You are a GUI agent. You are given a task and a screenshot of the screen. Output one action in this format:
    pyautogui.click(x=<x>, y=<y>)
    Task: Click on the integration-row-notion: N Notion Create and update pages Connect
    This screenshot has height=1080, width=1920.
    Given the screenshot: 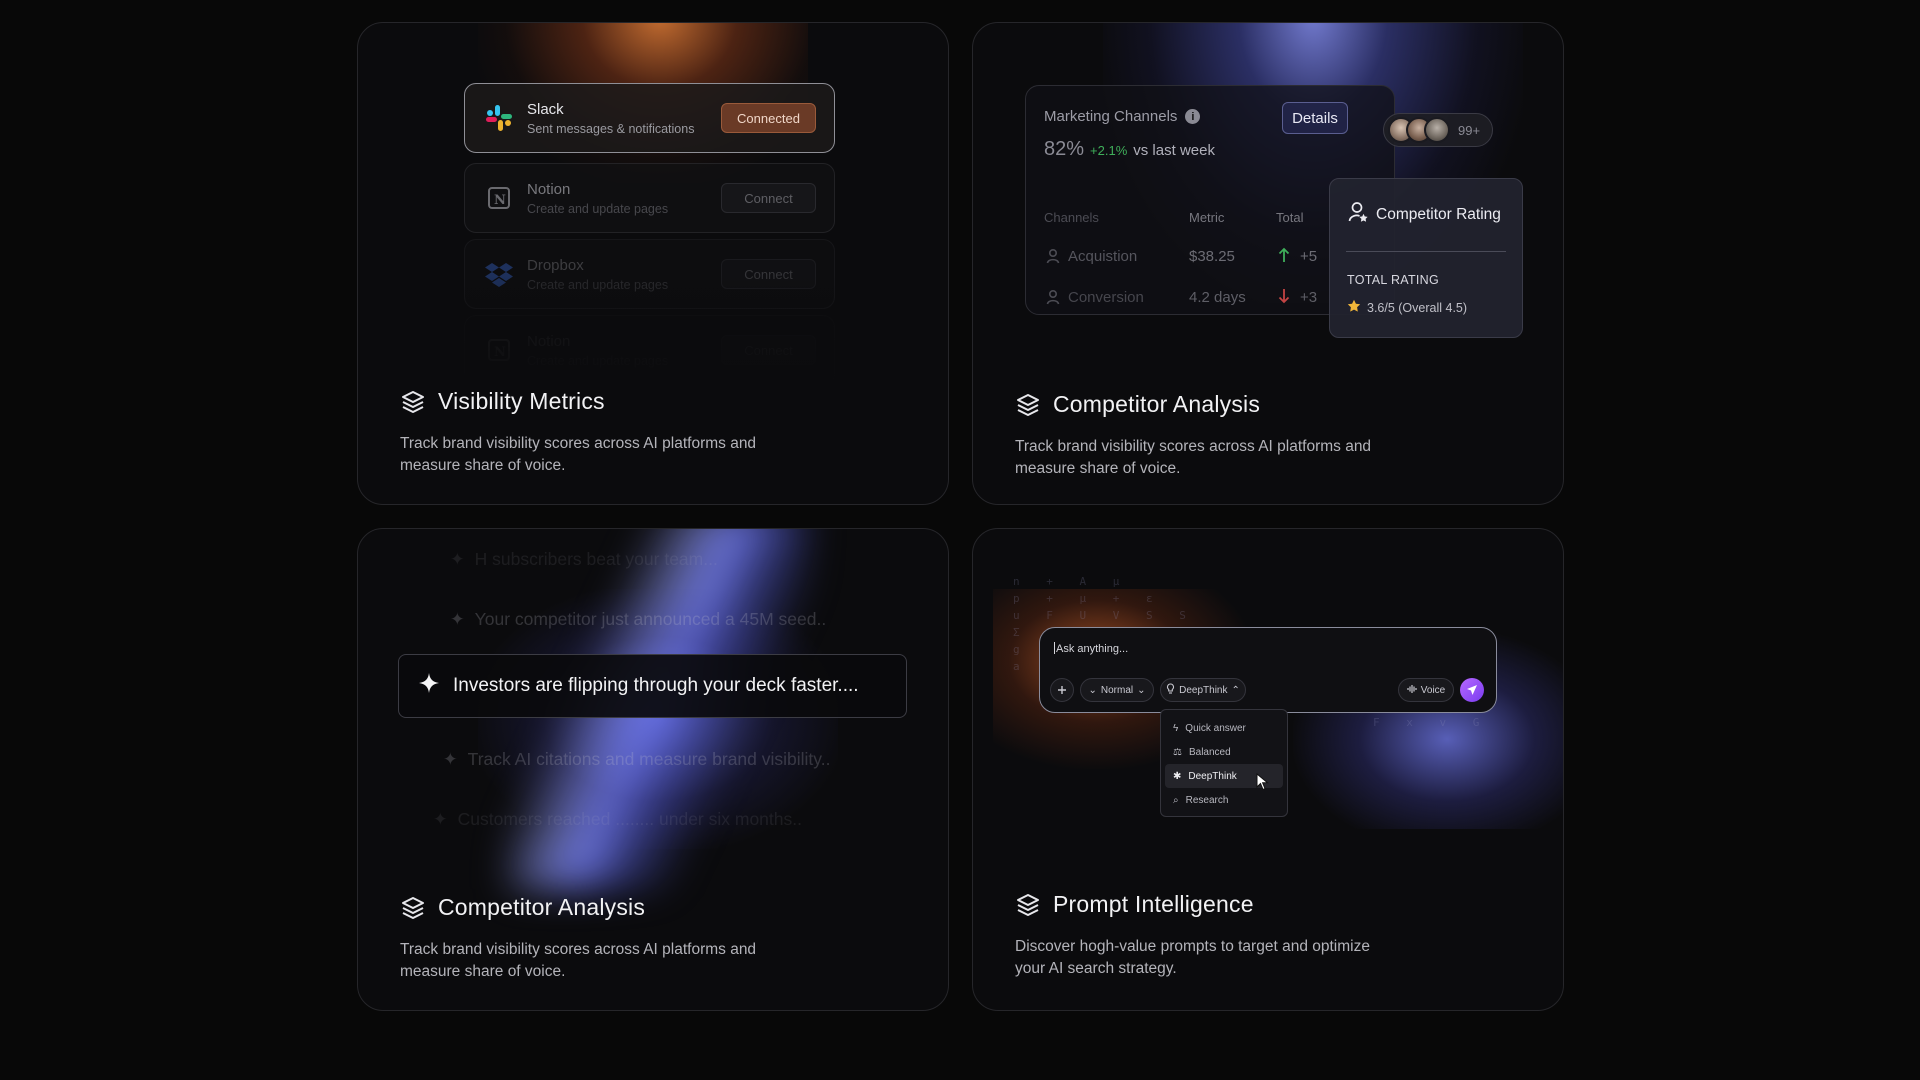 What is the action you would take?
    pyautogui.click(x=649, y=198)
    